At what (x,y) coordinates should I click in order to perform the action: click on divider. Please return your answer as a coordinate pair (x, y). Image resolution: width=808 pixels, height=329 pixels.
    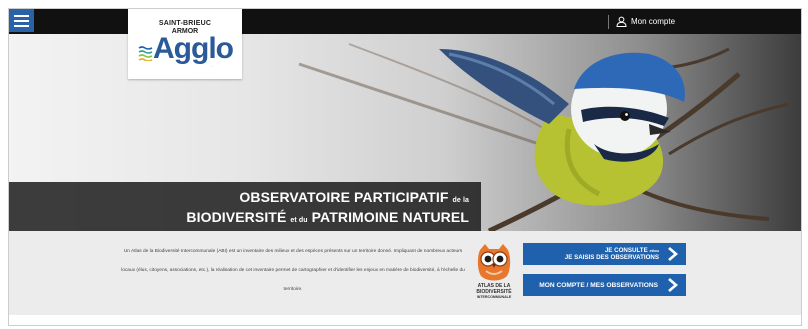
    Looking at the image, I should click on (608, 21).